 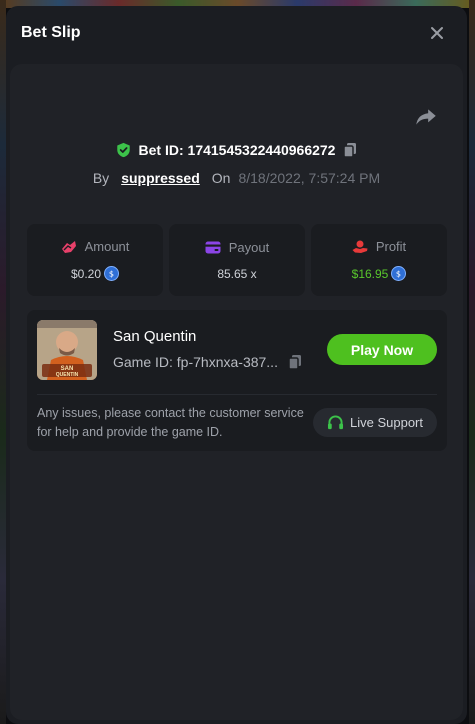 What do you see at coordinates (360, 246) in the screenshot?
I see `profit-hand-icon` at bounding box center [360, 246].